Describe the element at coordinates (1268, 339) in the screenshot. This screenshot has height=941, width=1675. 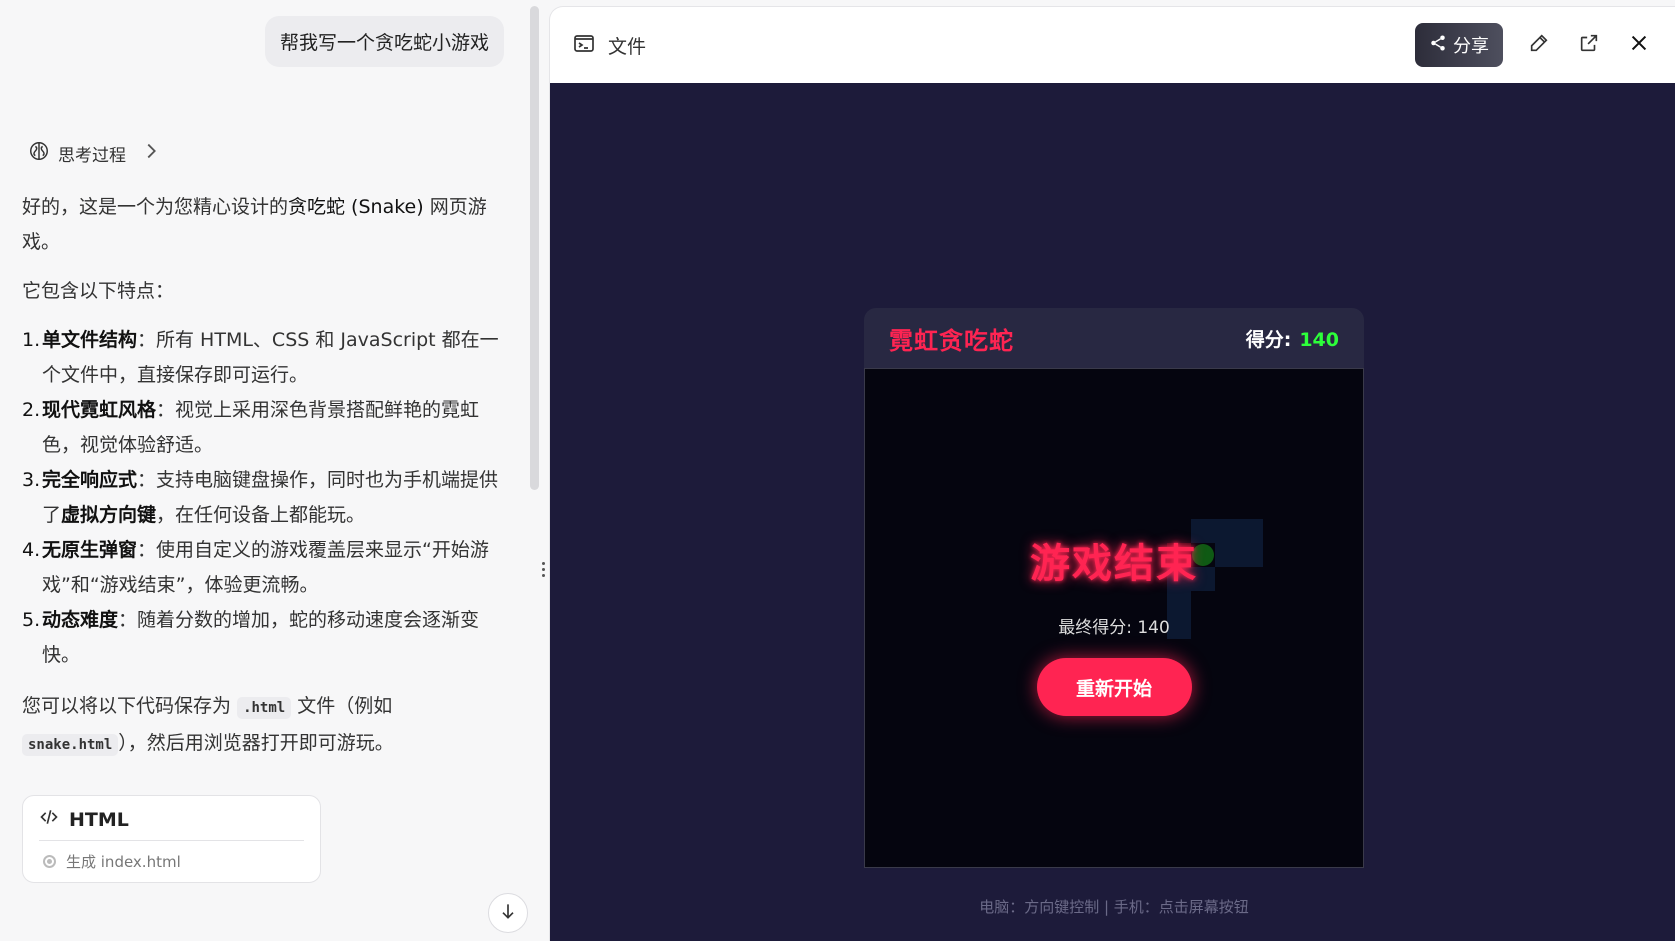
I see `score-label: 得分:` at that location.